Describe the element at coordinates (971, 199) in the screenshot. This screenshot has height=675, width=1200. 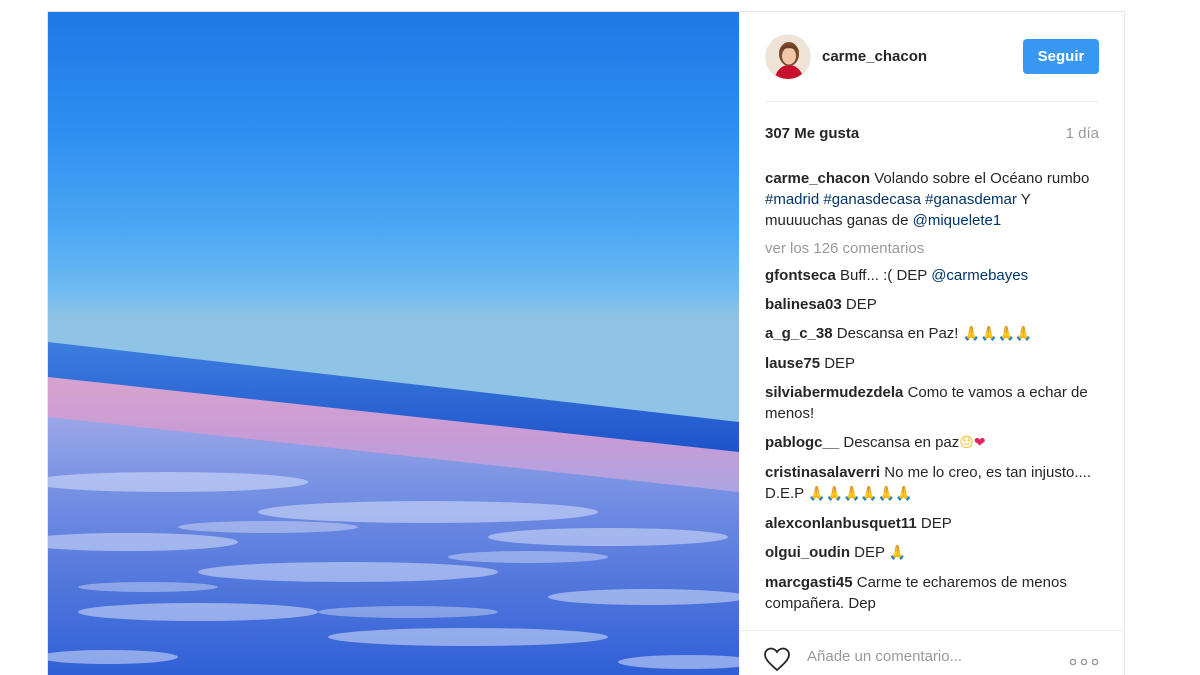
I see `hashtag-link: #ganasdemar` at that location.